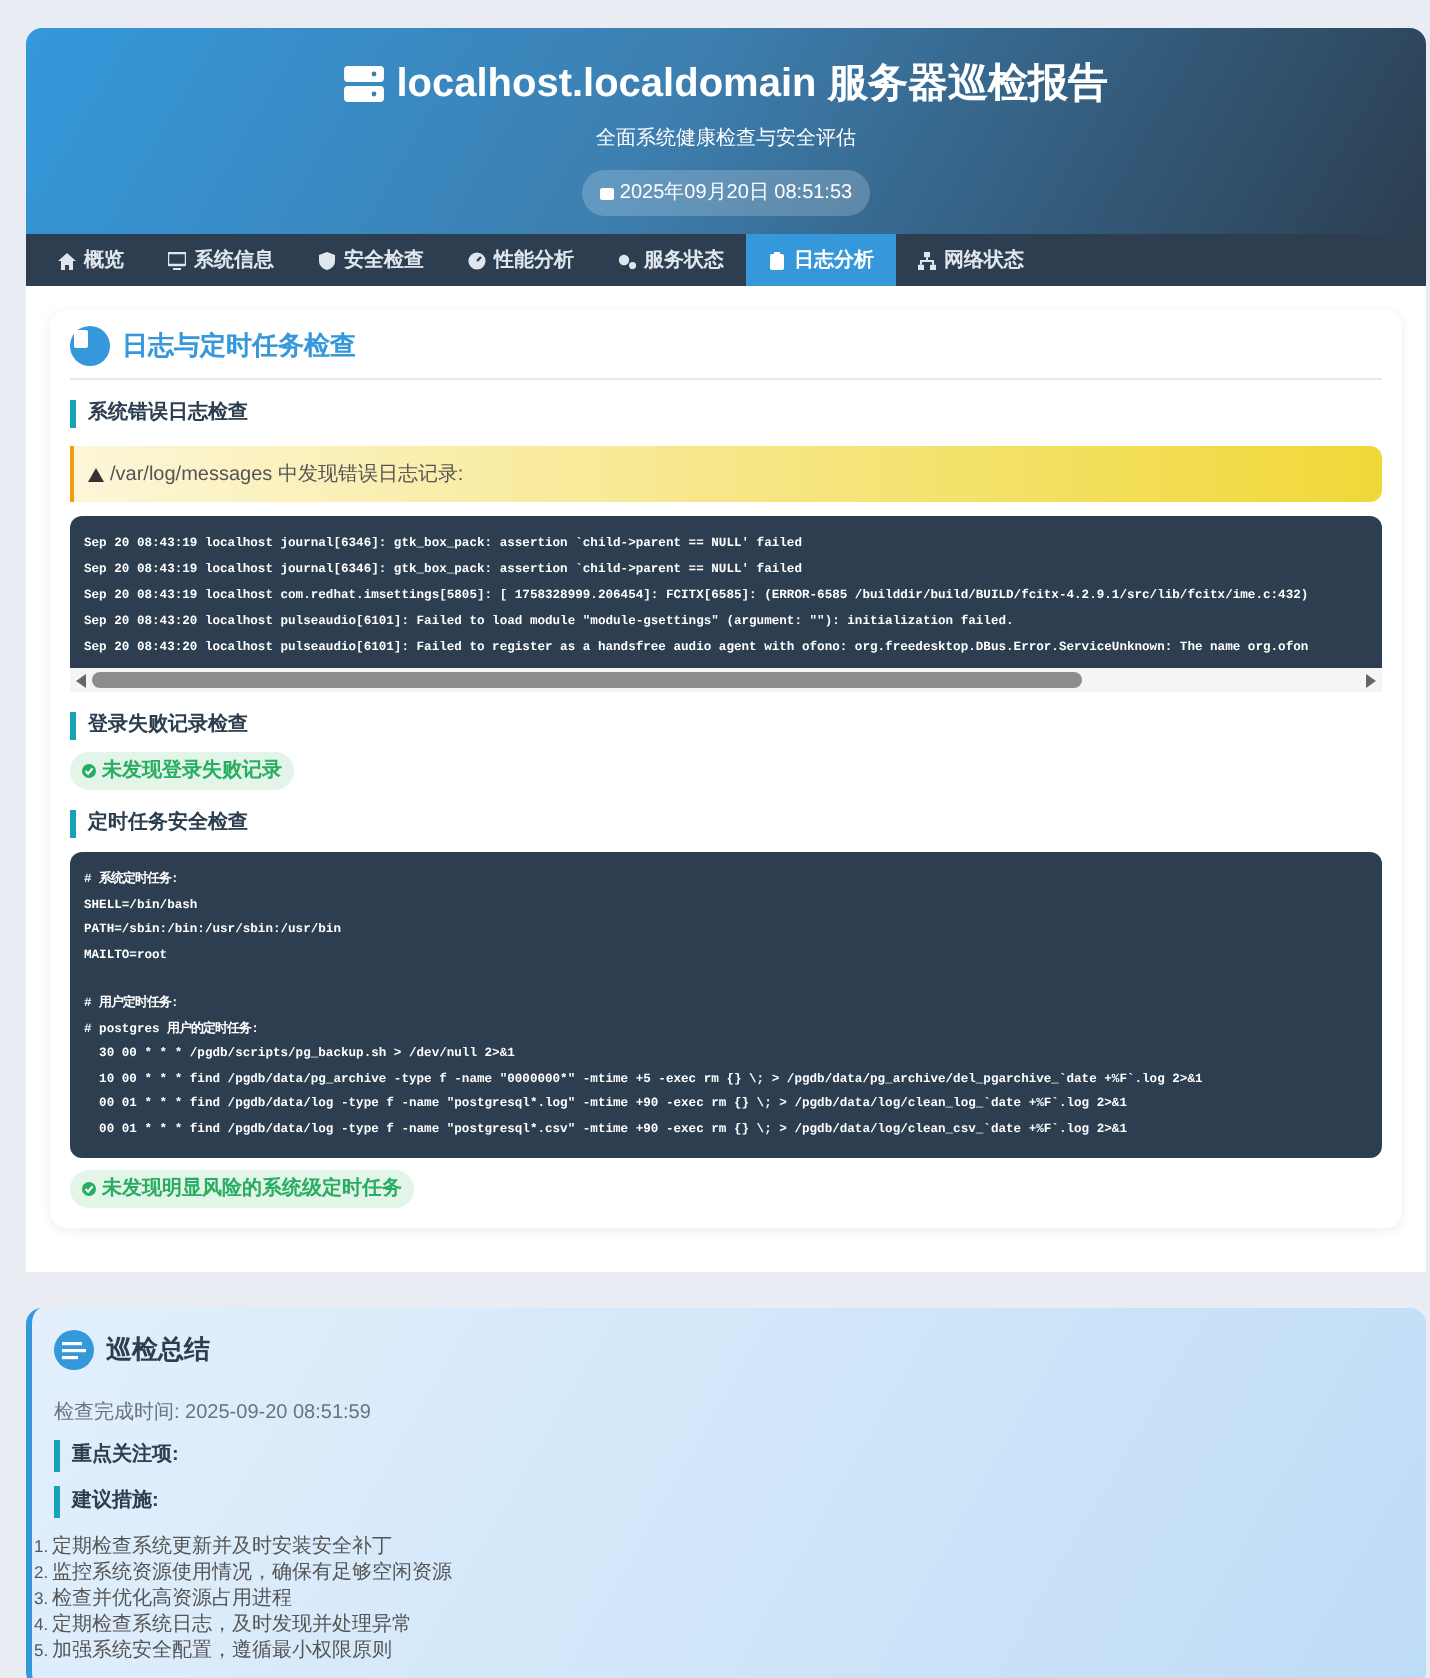  I want to click on subsection-heading: 定时任务安全检查, so click(726, 824).